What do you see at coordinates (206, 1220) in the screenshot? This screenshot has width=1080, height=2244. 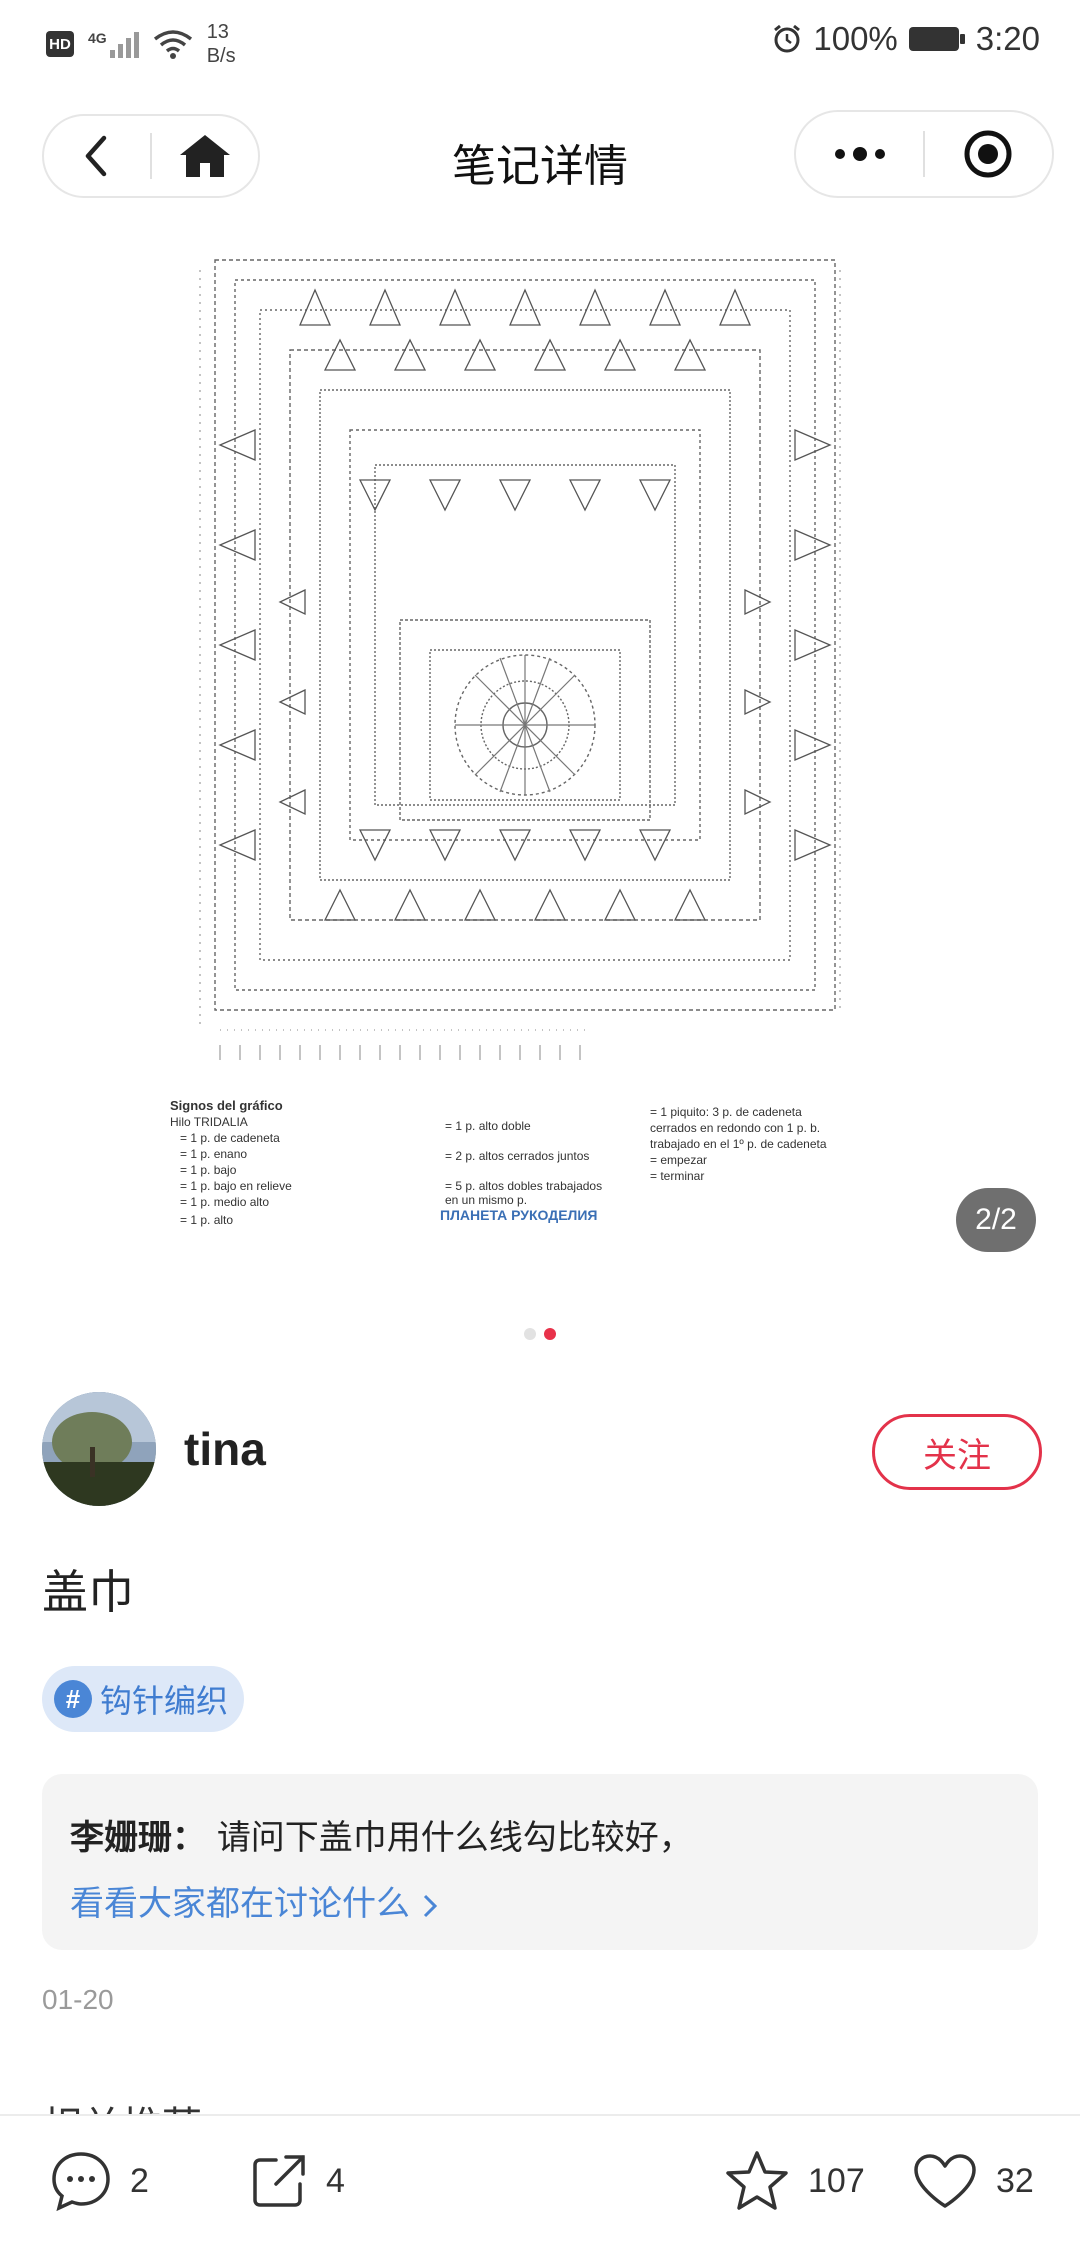 I see `legend-col1-5: = 1 p. alto` at bounding box center [206, 1220].